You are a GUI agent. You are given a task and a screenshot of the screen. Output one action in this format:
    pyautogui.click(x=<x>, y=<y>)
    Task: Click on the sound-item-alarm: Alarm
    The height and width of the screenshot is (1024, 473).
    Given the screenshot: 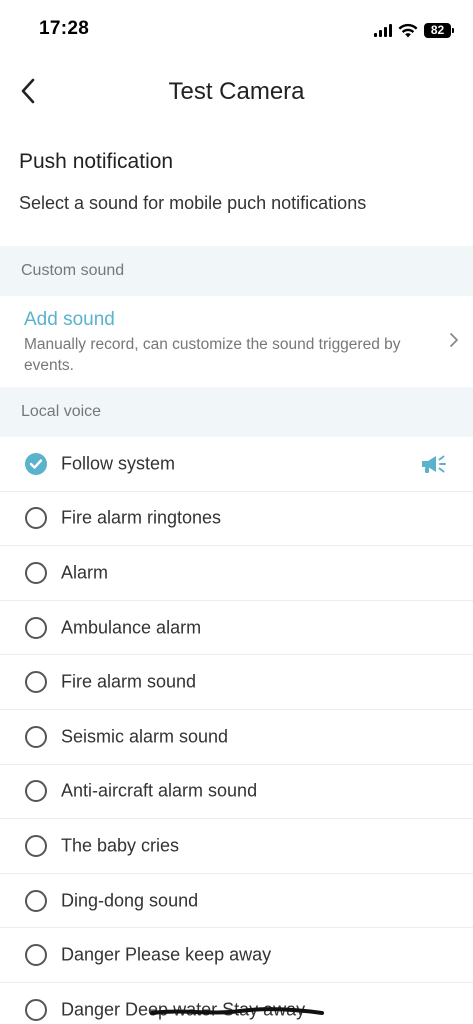 What is the action you would take?
    pyautogui.click(x=236, y=573)
    